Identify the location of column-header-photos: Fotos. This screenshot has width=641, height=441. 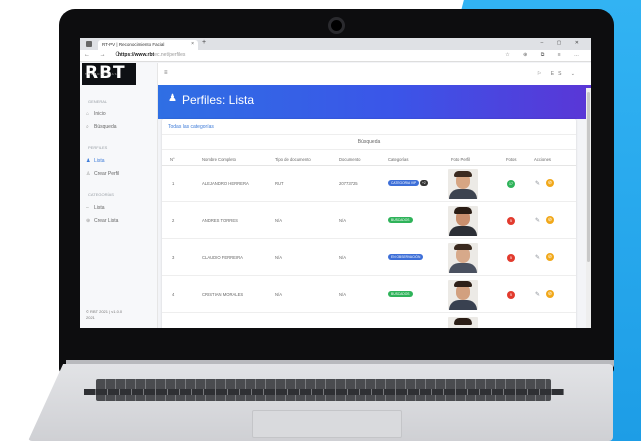
(511, 159).